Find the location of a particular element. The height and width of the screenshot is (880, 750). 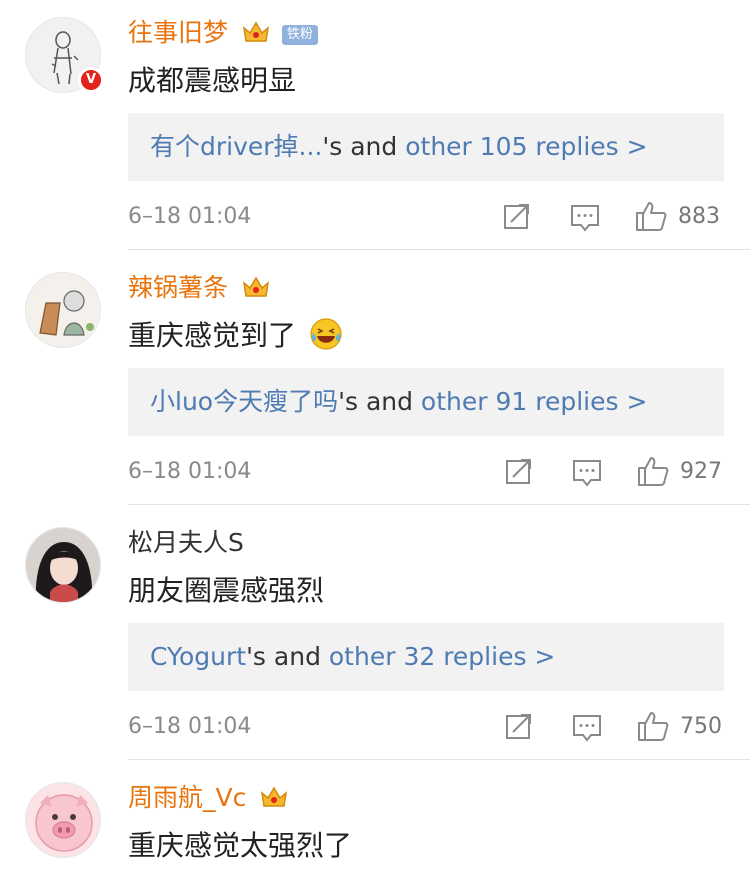

portrait-avatar-image is located at coordinates (63, 565).